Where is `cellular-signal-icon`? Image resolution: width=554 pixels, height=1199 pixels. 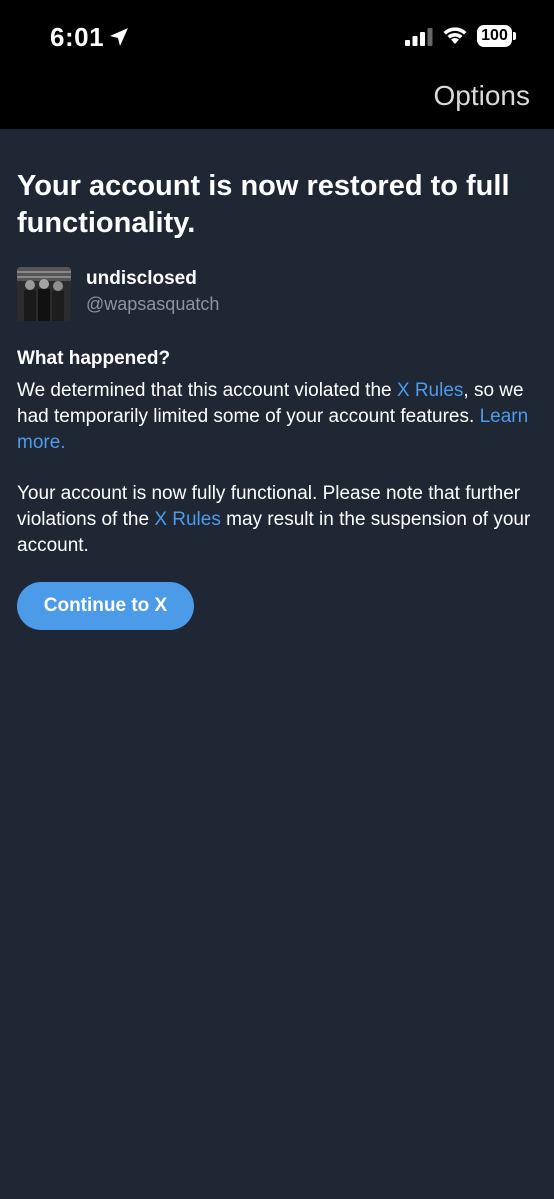
cellular-signal-icon is located at coordinates (419, 37).